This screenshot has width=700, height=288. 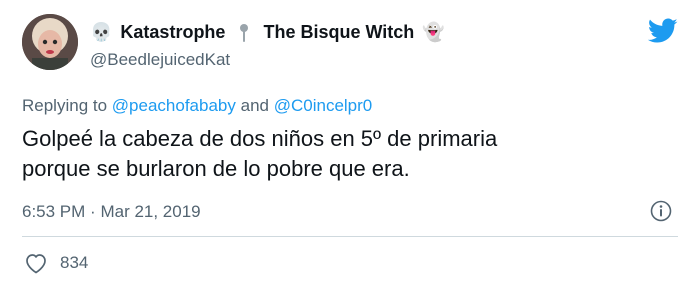 What do you see at coordinates (150, 211) in the screenshot?
I see `tweet-date: Mar 21, 2019` at bounding box center [150, 211].